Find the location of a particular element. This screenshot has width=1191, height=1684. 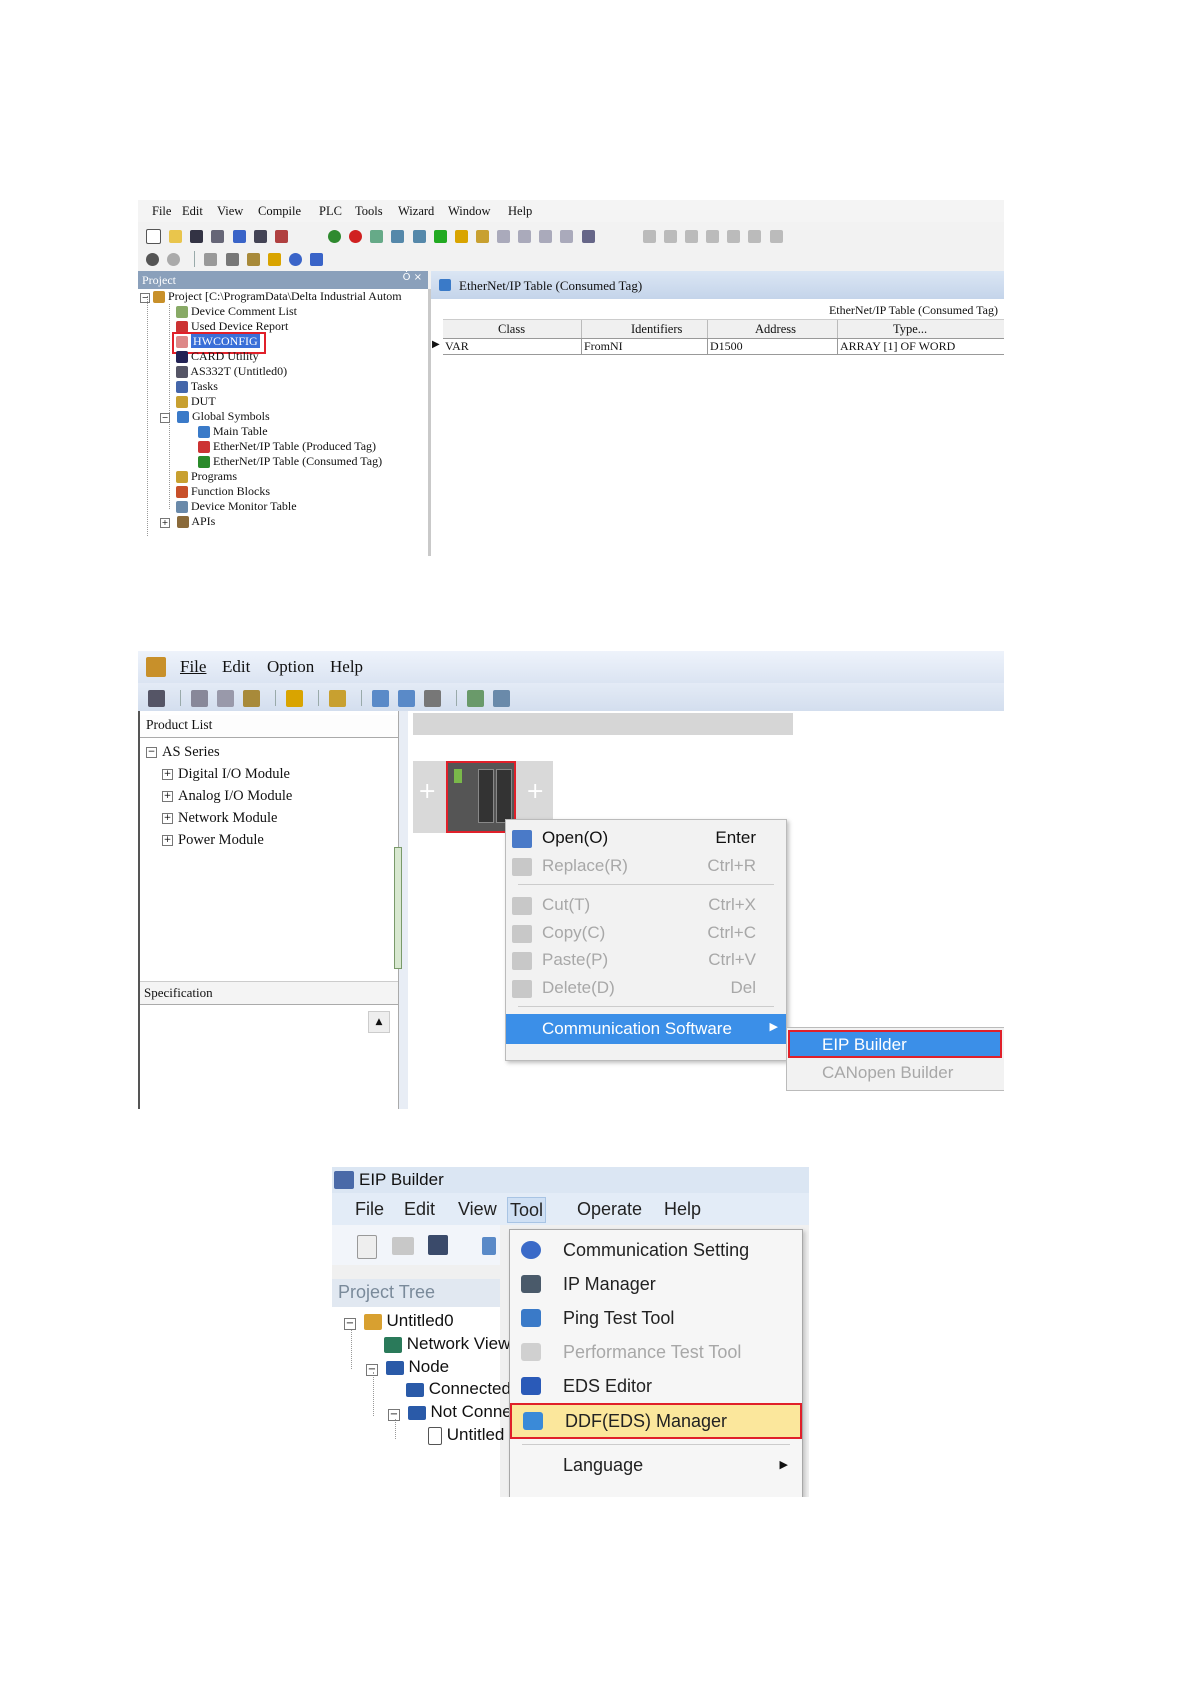

menu-tools: Tools is located at coordinates (369, 211).